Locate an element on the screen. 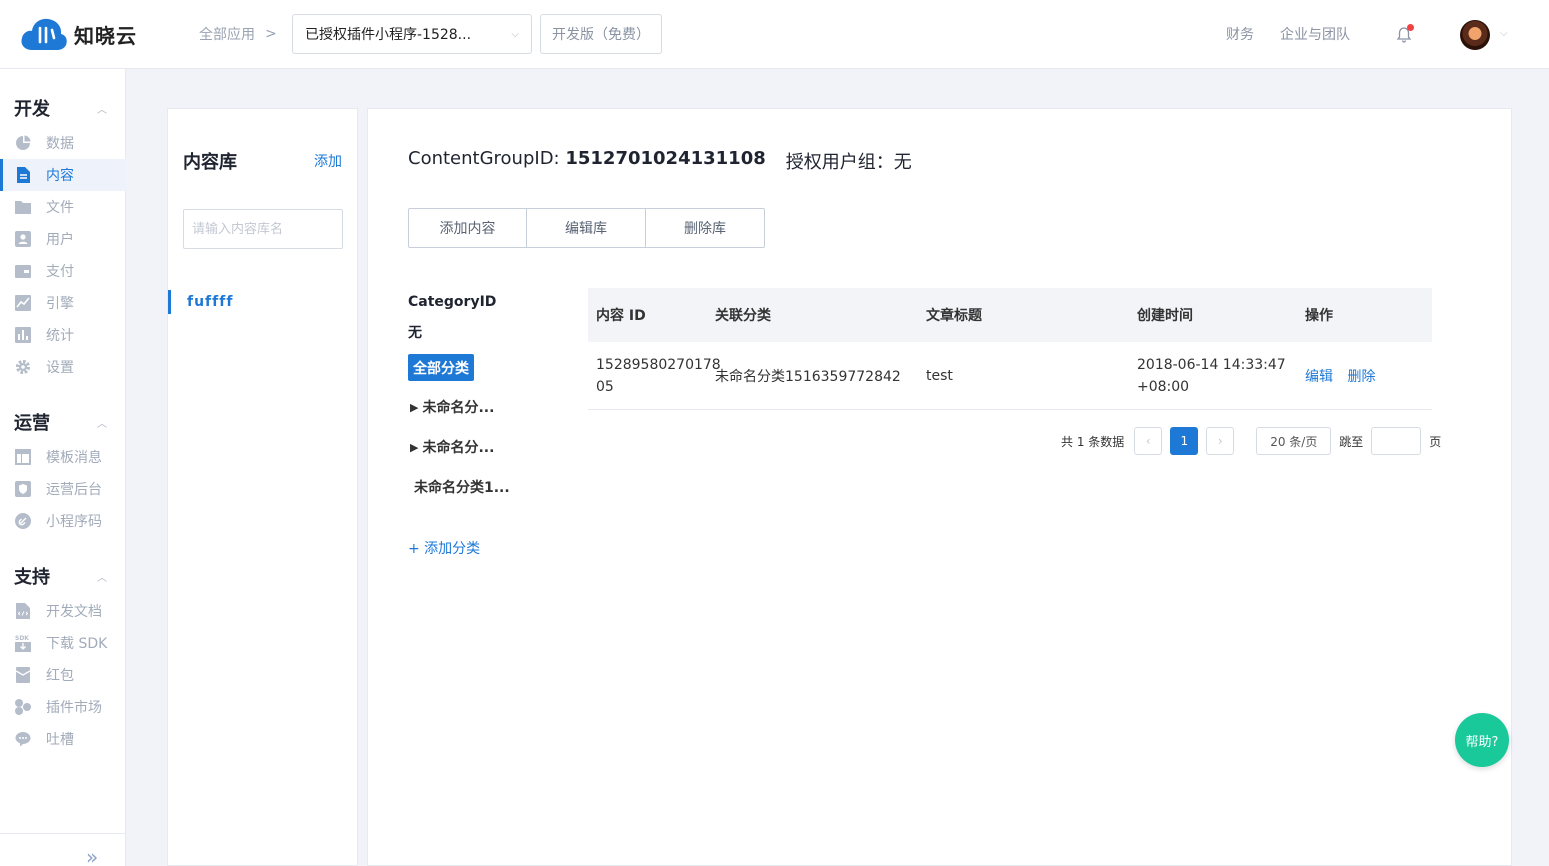 Image resolution: width=1549 pixels, height=866 pixels. sidebar-item-data: 数据 is located at coordinates (63, 143).